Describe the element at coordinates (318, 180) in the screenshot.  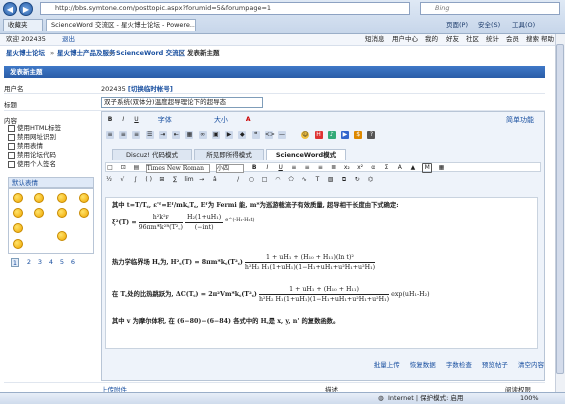
I see `textbox-icon: T` at that location.